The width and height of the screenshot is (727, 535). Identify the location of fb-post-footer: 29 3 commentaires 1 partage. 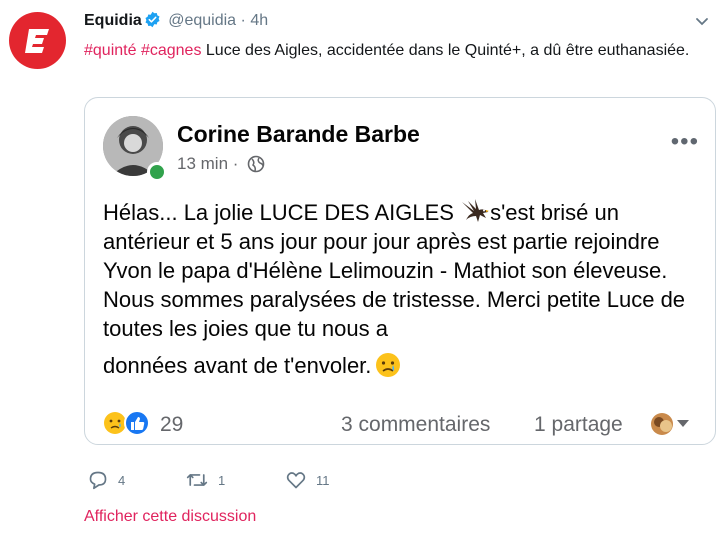
(403, 424).